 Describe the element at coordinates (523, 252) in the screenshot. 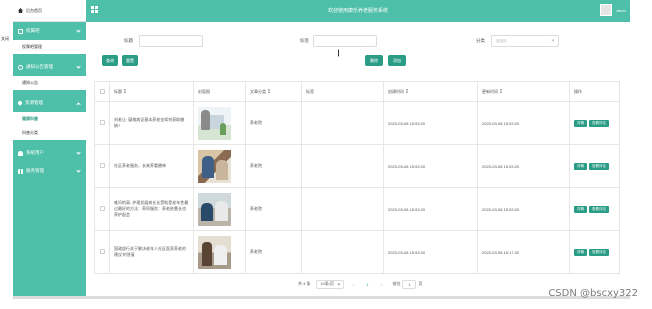

I see `row-updated: 2023-03-08 16:17:32` at that location.